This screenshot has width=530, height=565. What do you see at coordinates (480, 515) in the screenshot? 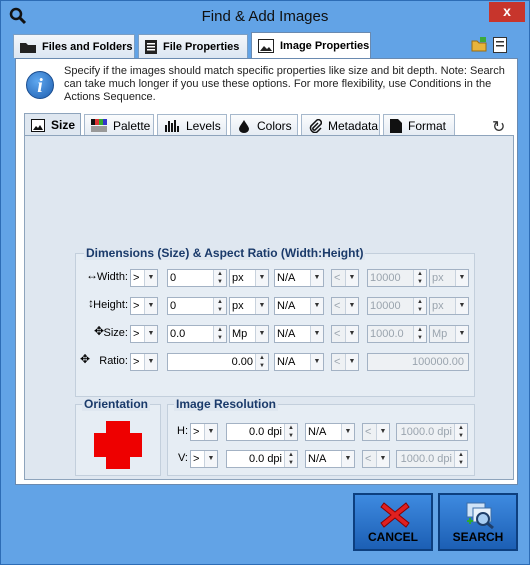
I see `search-images-icon` at bounding box center [480, 515].